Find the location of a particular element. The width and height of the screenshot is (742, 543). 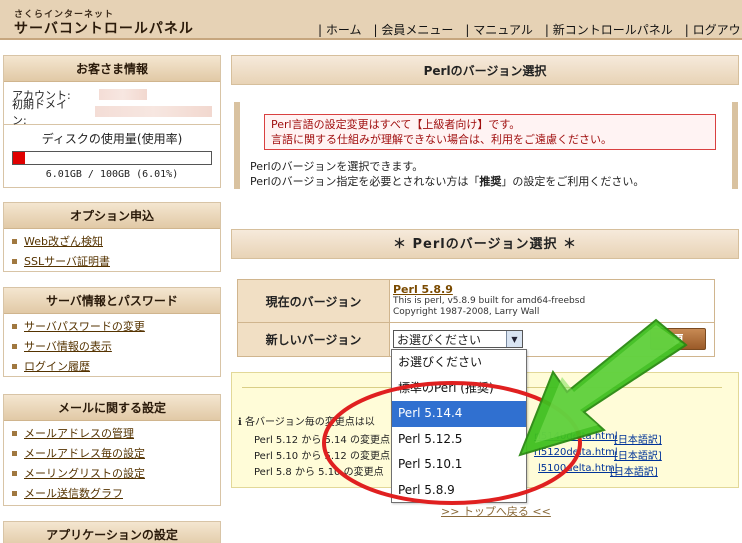

sidebar-item-ssl: SSLサーバ証明書 is located at coordinates (112, 261).